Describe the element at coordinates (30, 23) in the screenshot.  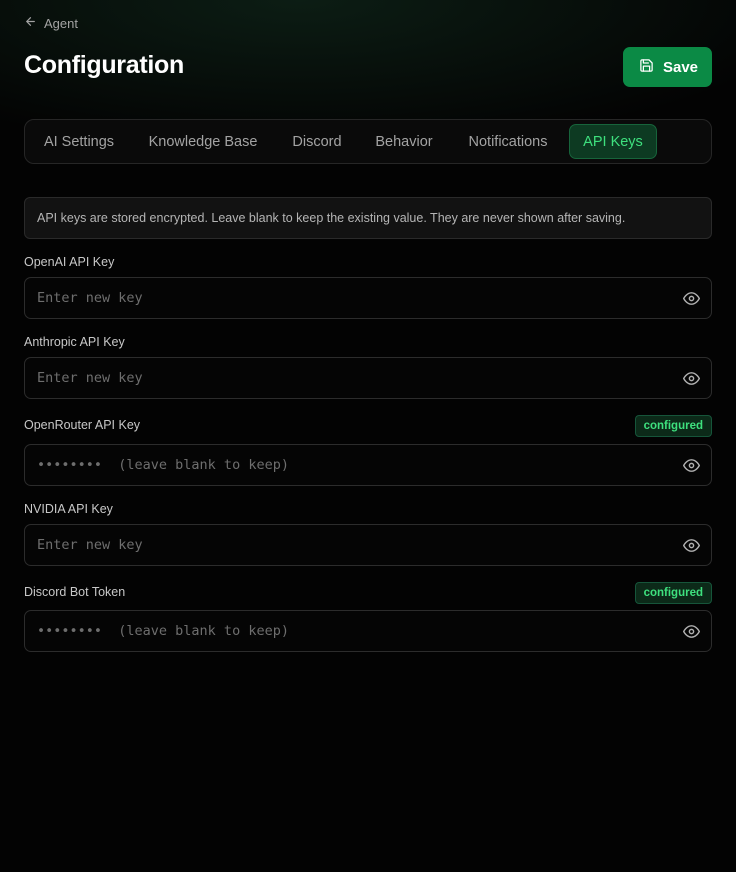
I see `arrow-left-icon` at that location.